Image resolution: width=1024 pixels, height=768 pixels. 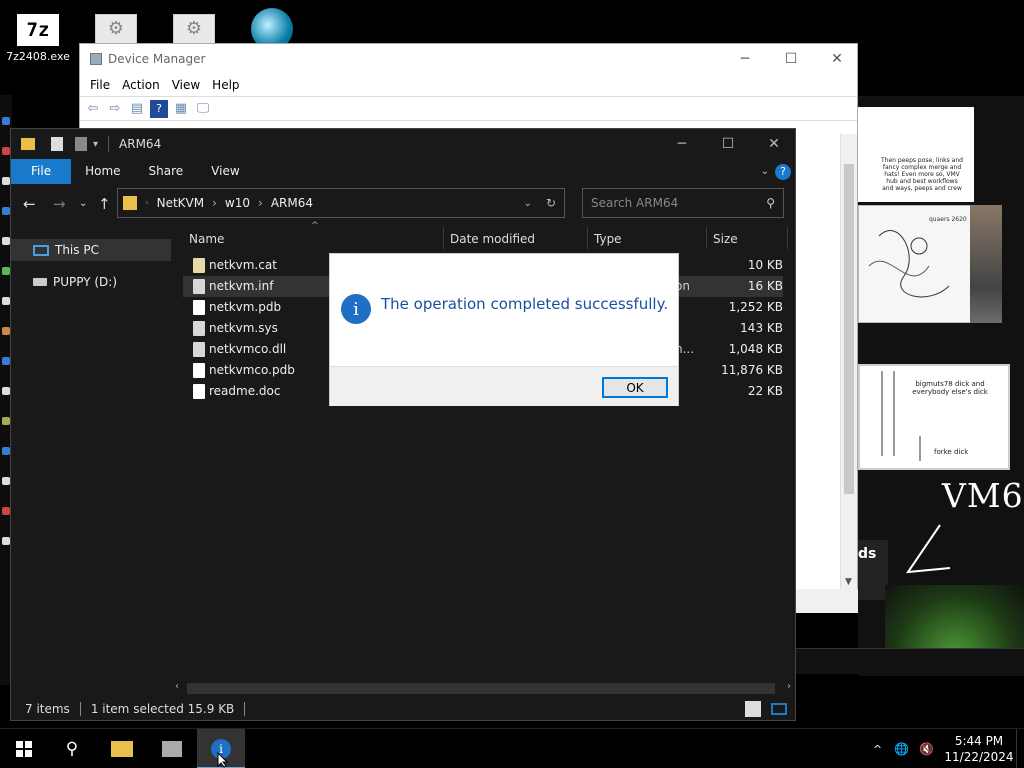 I want to click on navigation-pane: This PC PUPPY (D:), so click(x=91, y=459).